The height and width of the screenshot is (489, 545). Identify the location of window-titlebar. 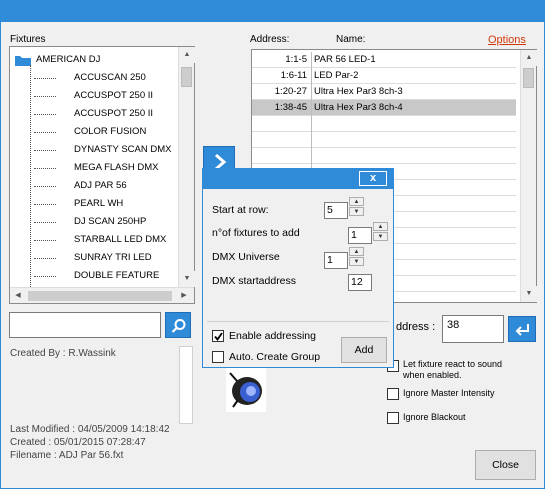
(272, 11).